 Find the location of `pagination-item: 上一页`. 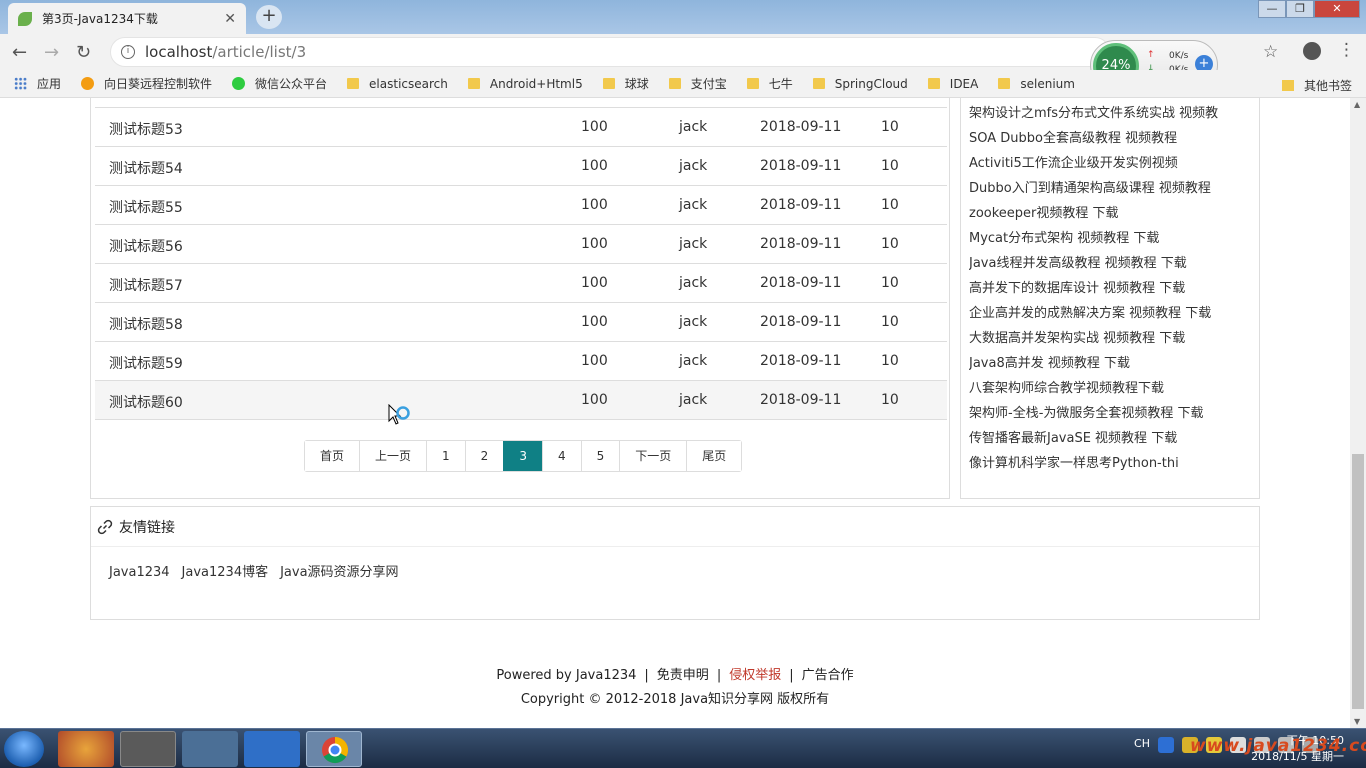

pagination-item: 上一页 is located at coordinates (393, 456).